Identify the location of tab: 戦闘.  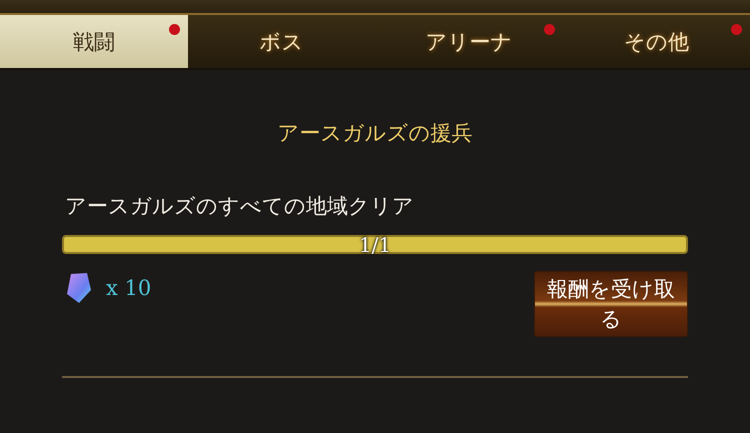
(94, 41).